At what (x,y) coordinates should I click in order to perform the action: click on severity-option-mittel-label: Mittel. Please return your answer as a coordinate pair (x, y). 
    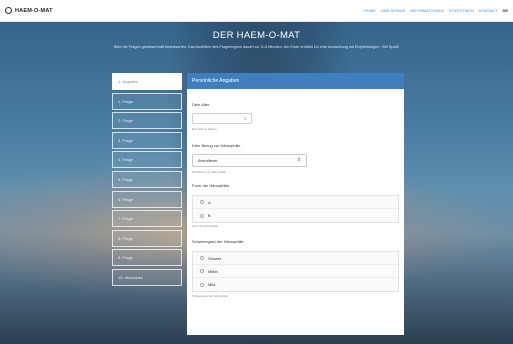
    Looking at the image, I should click on (213, 271).